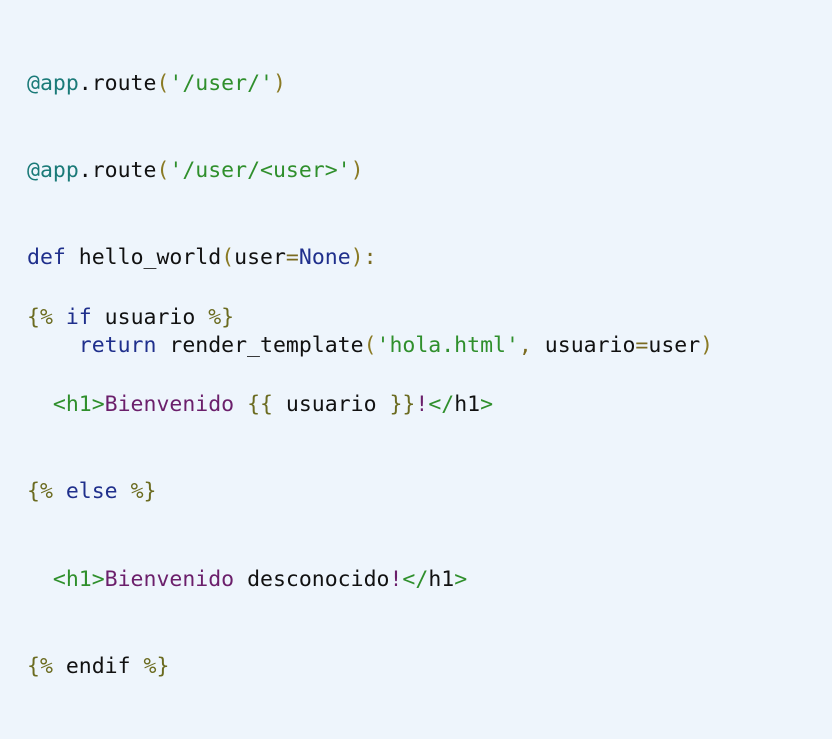  I want to click on keyword-token: endif, so click(91, 666).